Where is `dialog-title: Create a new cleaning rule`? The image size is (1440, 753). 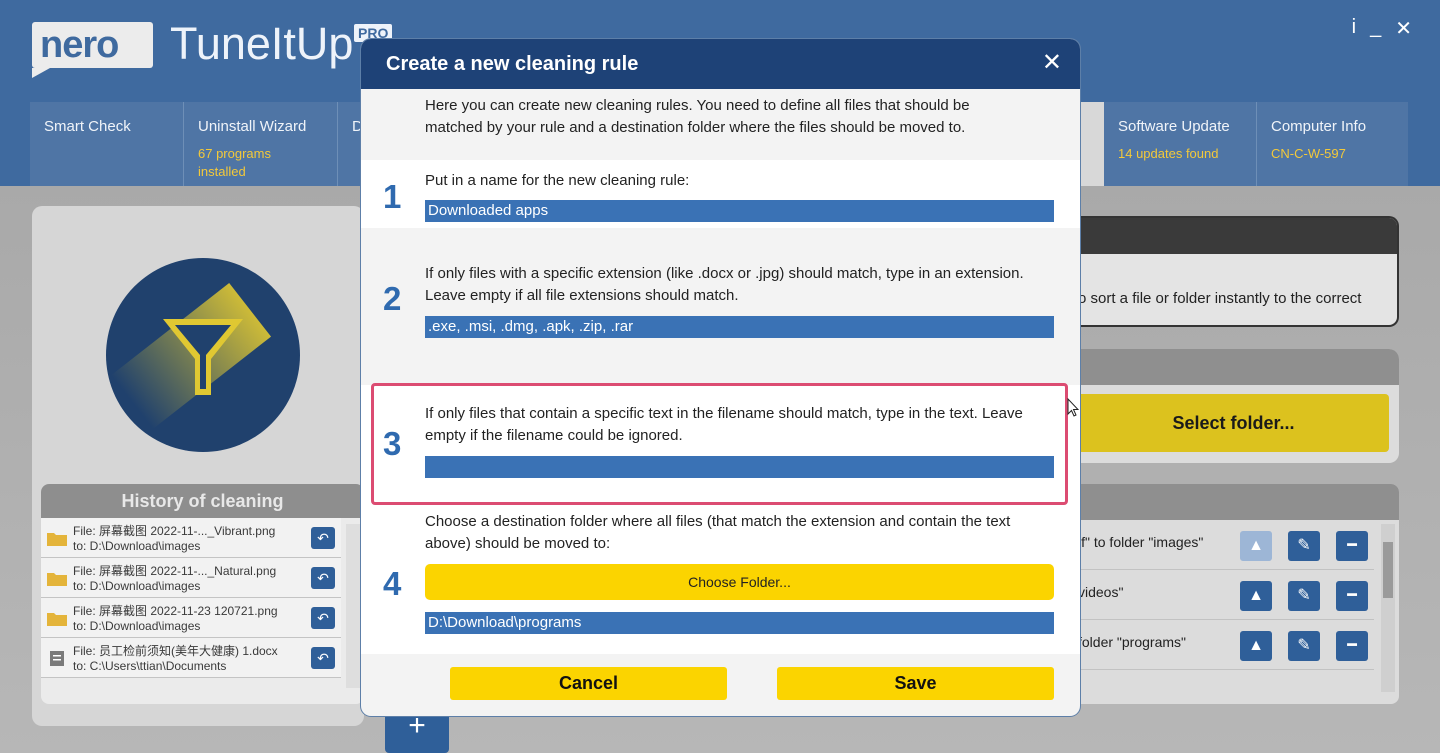 dialog-title: Create a new cleaning rule is located at coordinates (512, 64).